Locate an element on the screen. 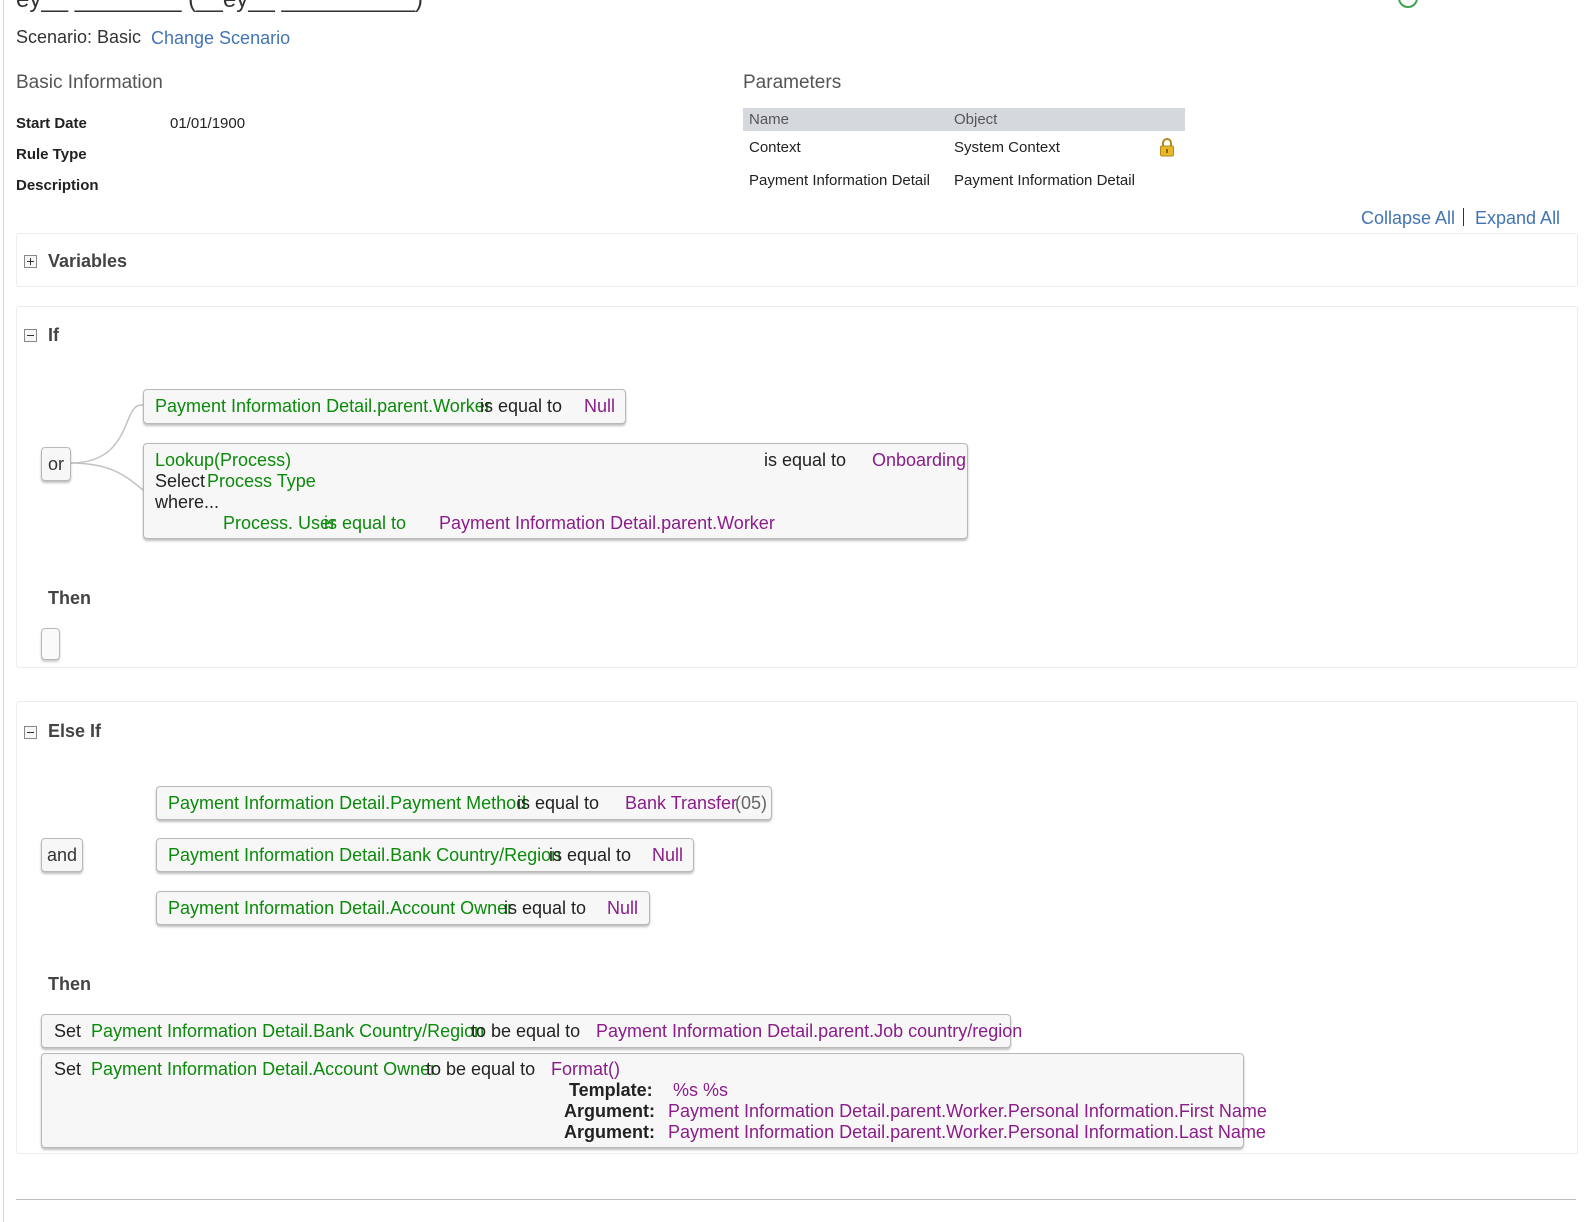 The image size is (1587, 1222). condition-value: Bank Transfer is located at coordinates (681, 803).